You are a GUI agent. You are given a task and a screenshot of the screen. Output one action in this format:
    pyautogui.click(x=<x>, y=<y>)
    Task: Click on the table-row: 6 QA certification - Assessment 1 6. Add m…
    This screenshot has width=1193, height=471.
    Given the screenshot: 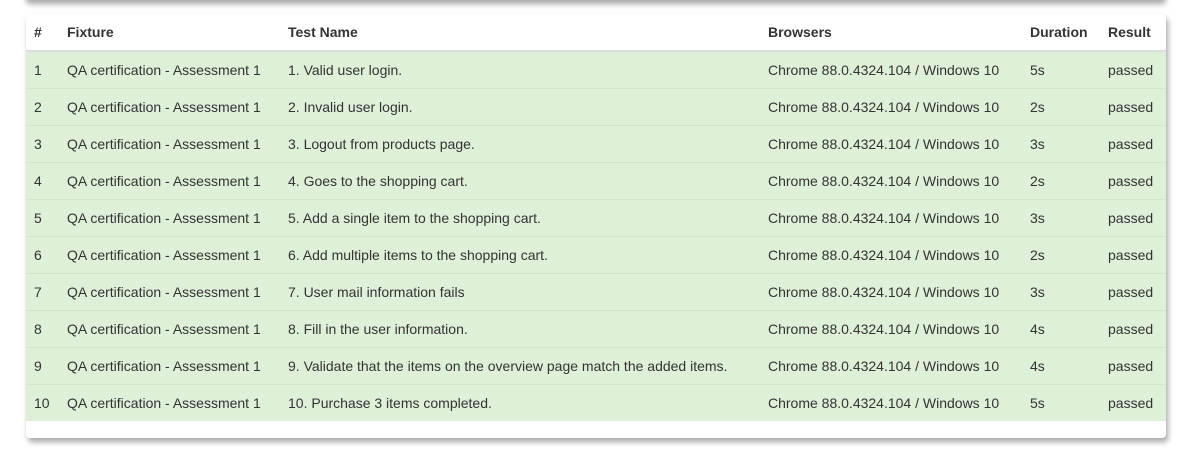 What is the action you would take?
    pyautogui.click(x=596, y=255)
    